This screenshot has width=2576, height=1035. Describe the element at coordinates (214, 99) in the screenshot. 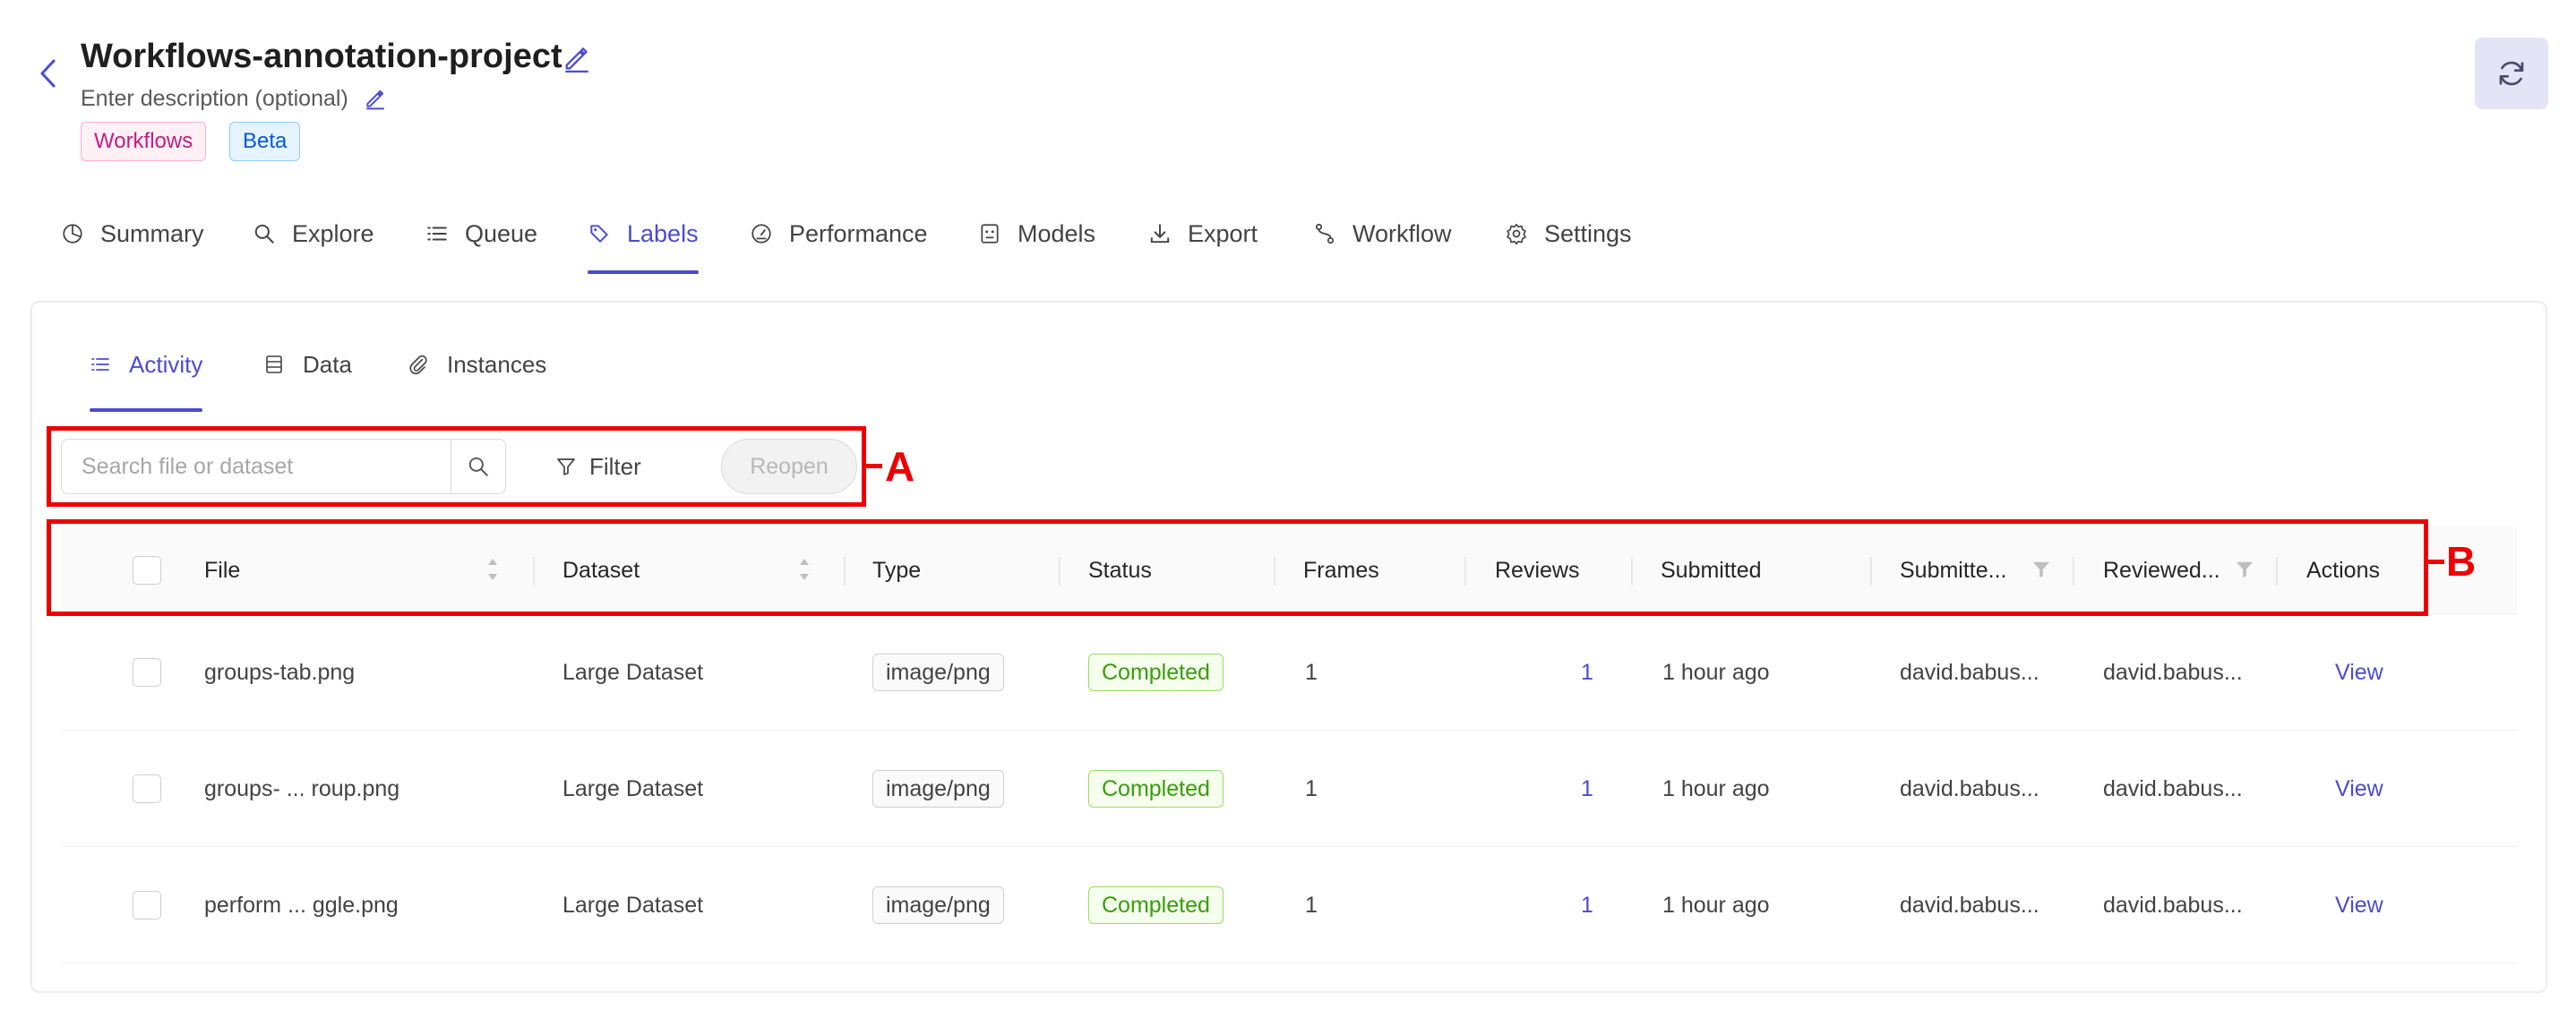

I see `project-description: Enter description (optional)` at that location.